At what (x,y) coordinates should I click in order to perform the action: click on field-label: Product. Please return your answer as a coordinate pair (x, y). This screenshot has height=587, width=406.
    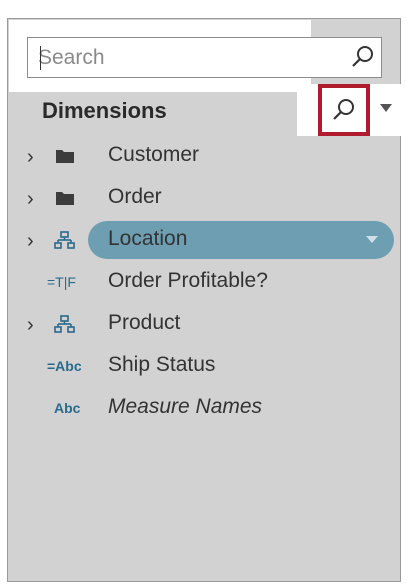
    Looking at the image, I should click on (144, 322).